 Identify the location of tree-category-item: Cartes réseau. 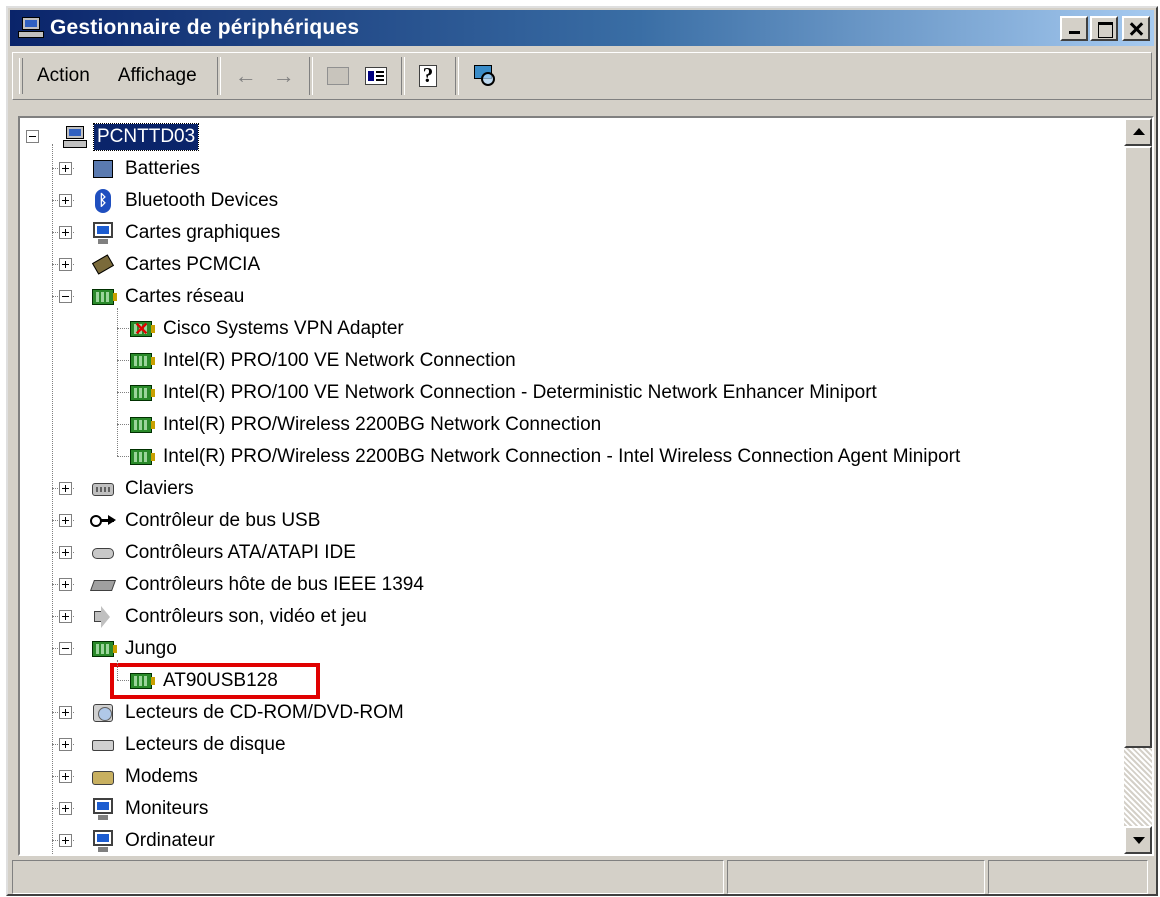
(168, 297).